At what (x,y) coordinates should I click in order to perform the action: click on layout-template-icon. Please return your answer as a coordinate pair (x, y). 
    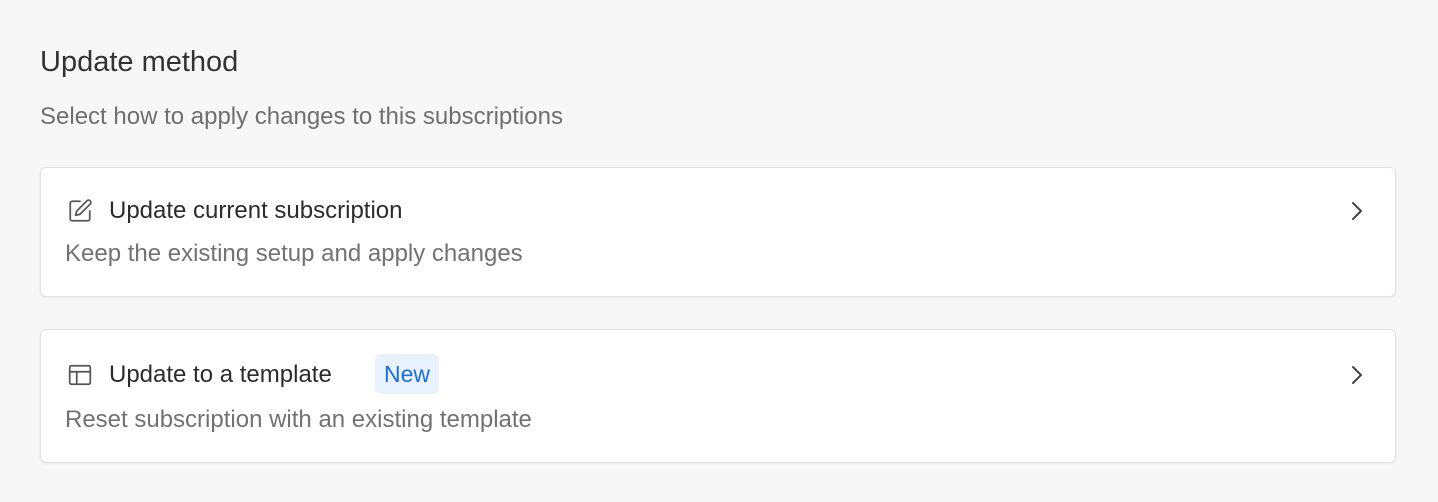
    Looking at the image, I should click on (80, 375).